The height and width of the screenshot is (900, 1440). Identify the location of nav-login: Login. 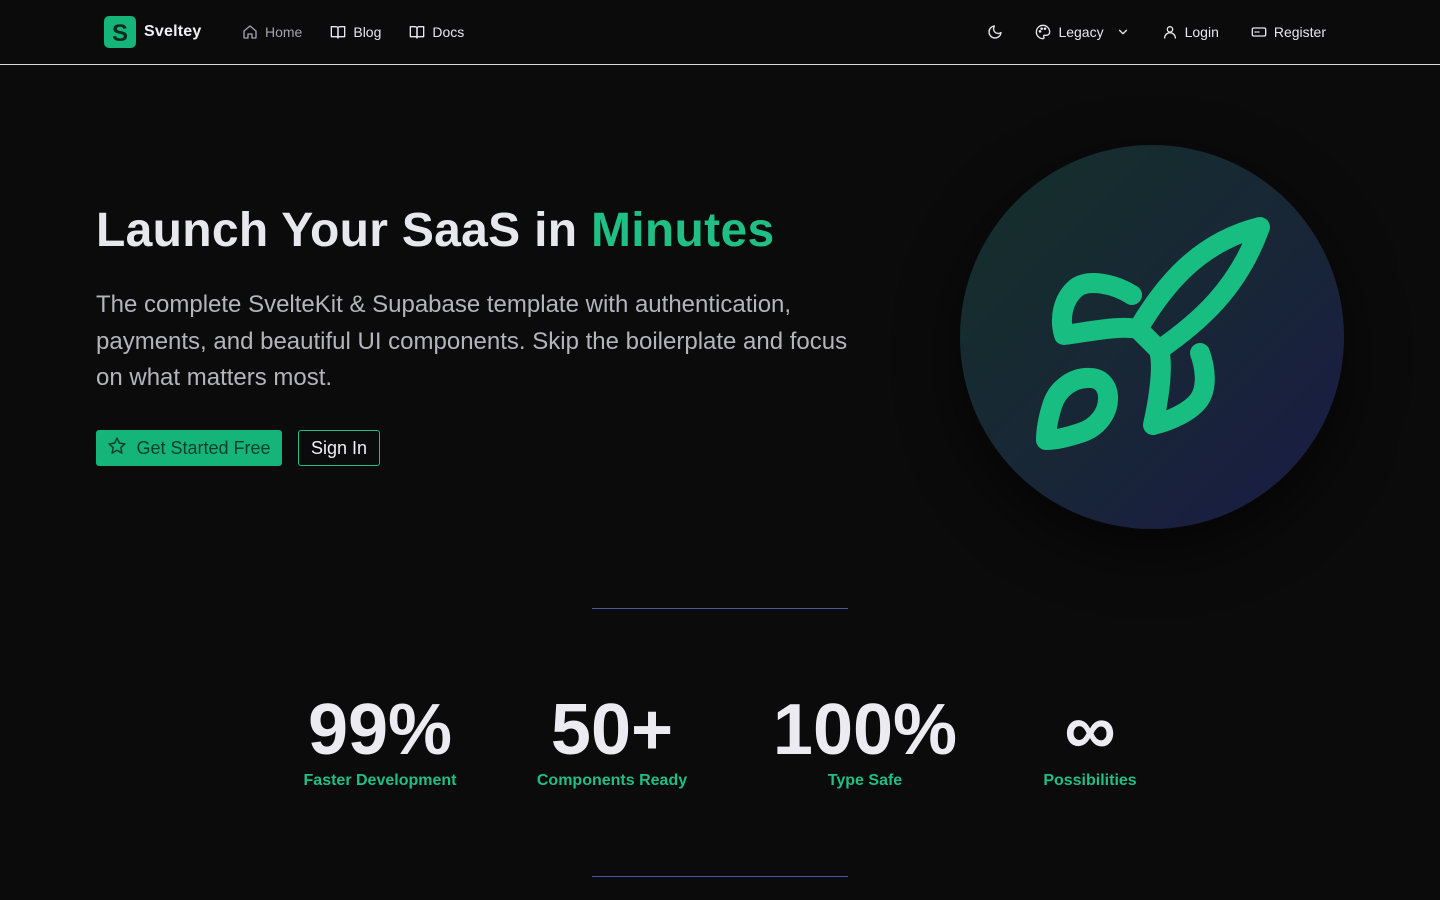
(1190, 32).